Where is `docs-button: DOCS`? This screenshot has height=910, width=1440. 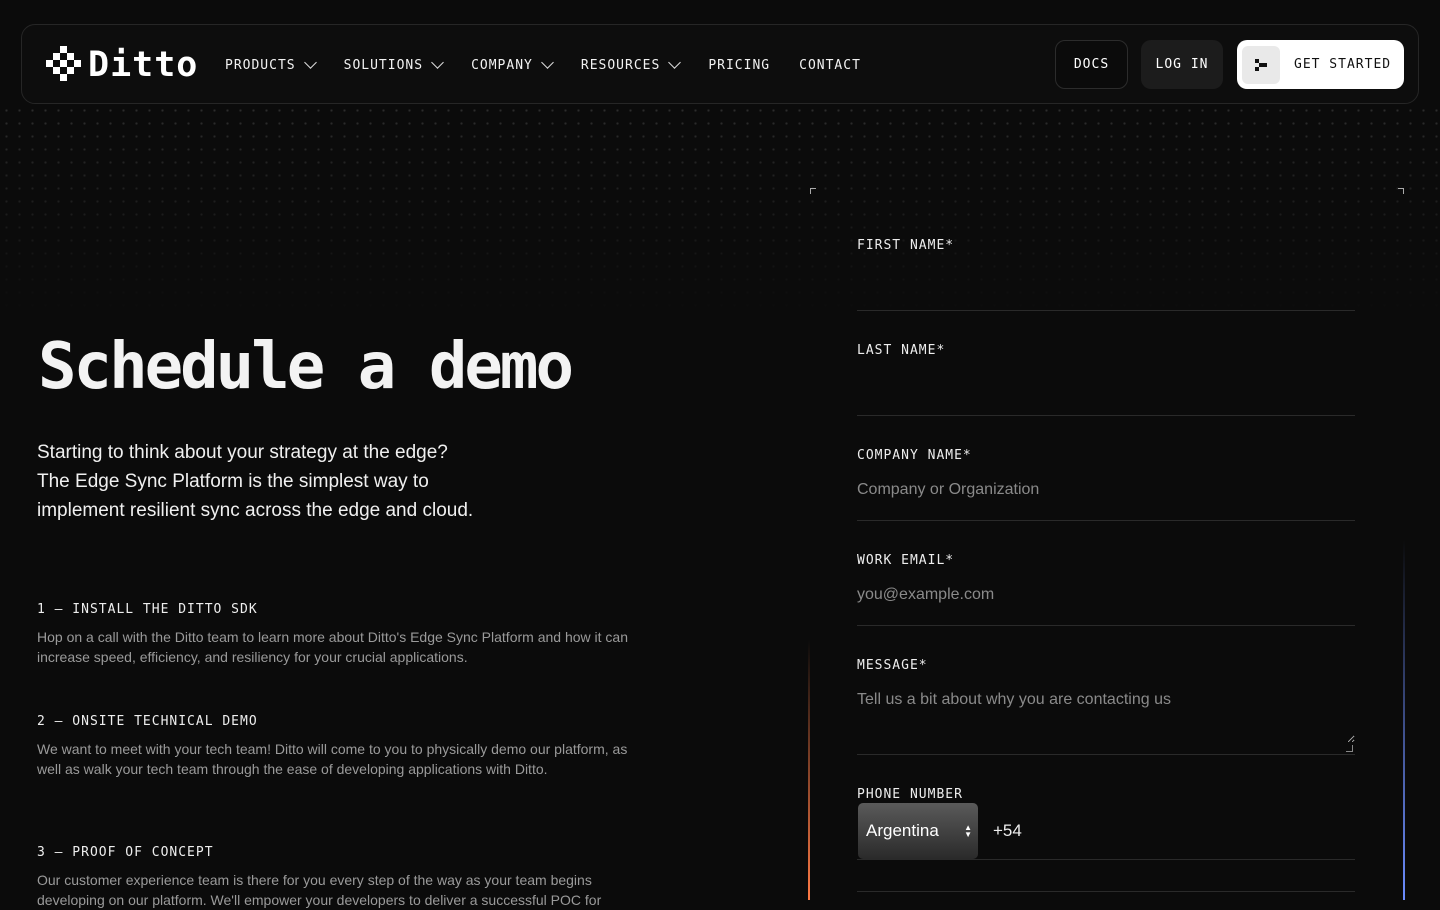 docs-button: DOCS is located at coordinates (1091, 64).